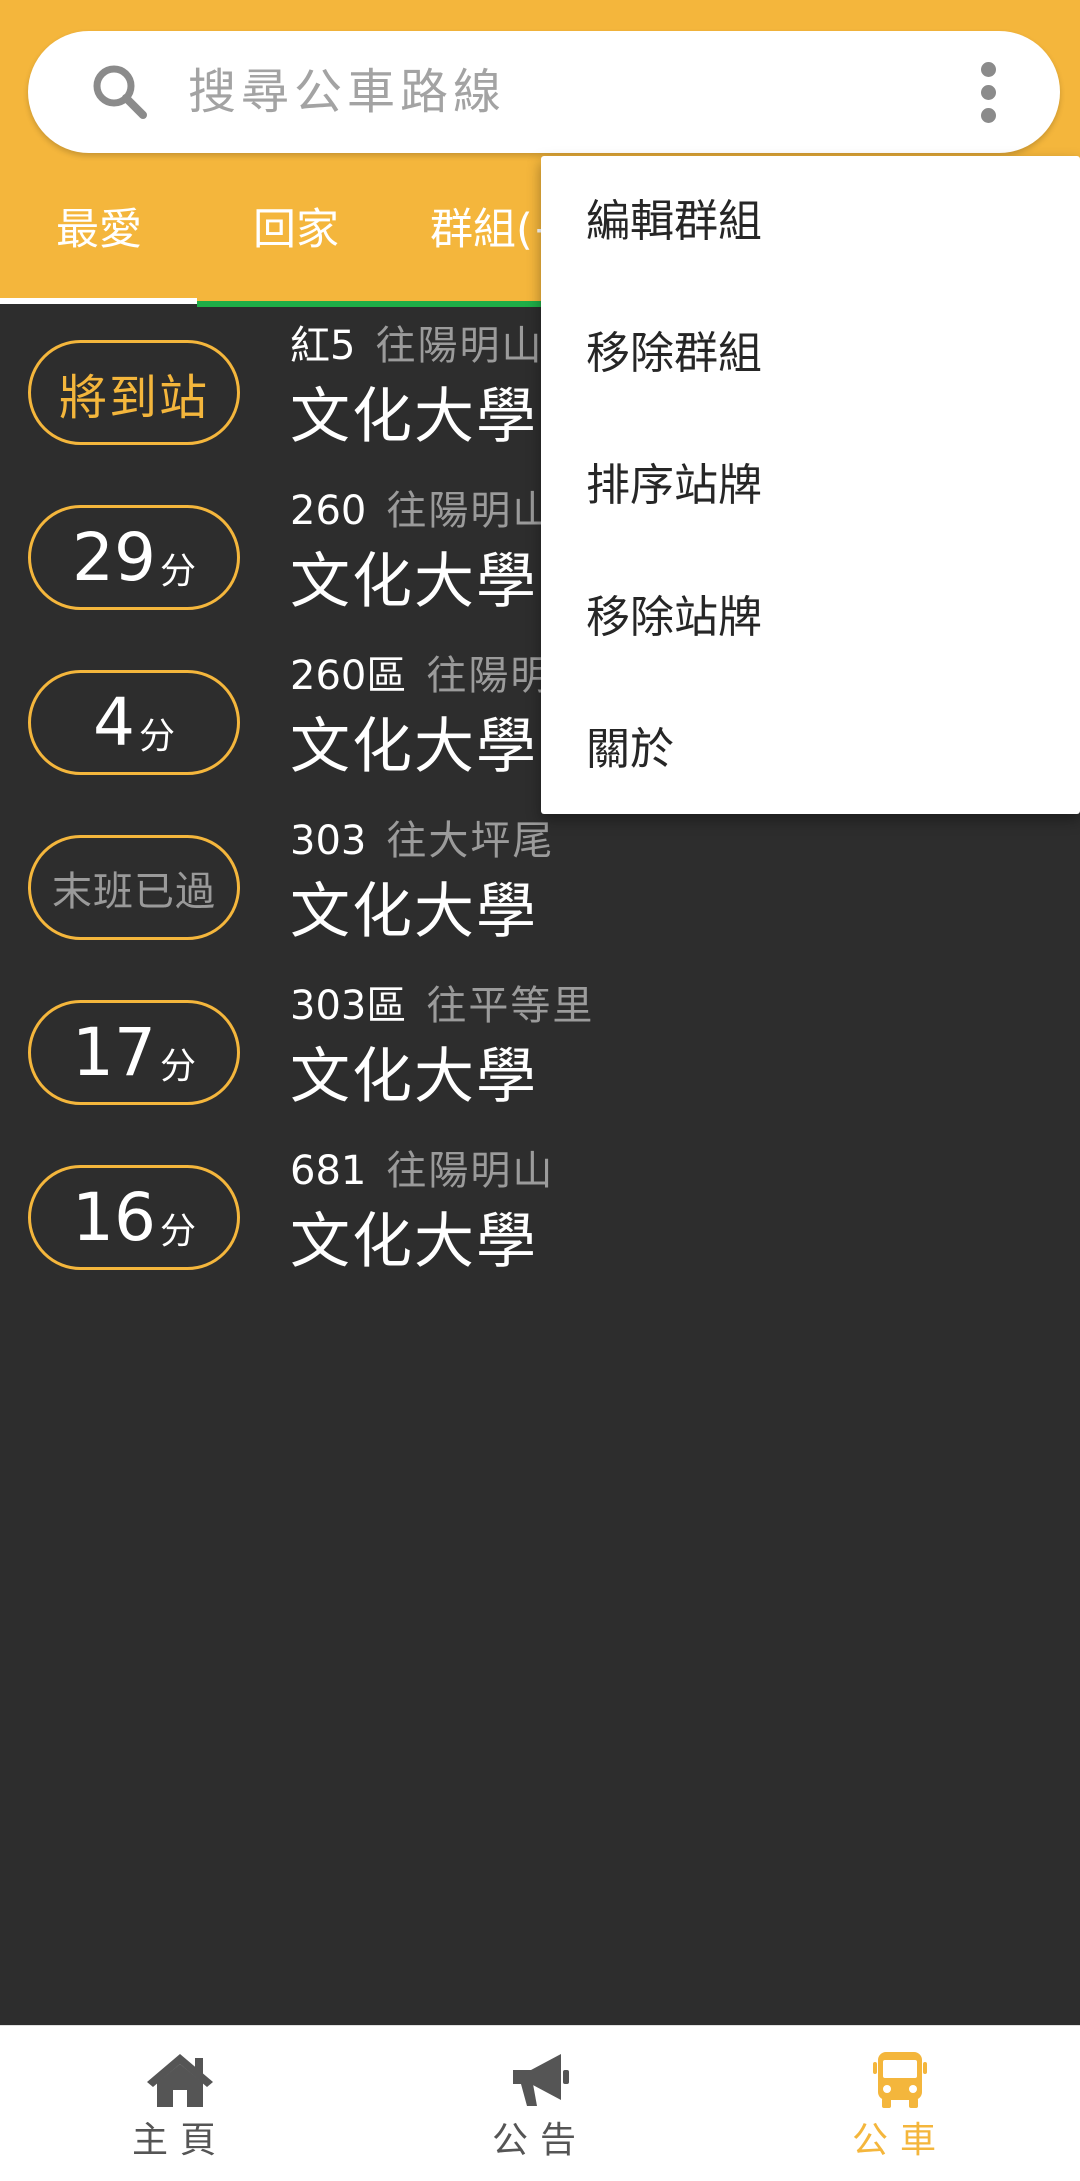 Image resolution: width=1080 pixels, height=2181 pixels. Describe the element at coordinates (114, 557) in the screenshot. I see `arrival-minutes: 29` at that location.